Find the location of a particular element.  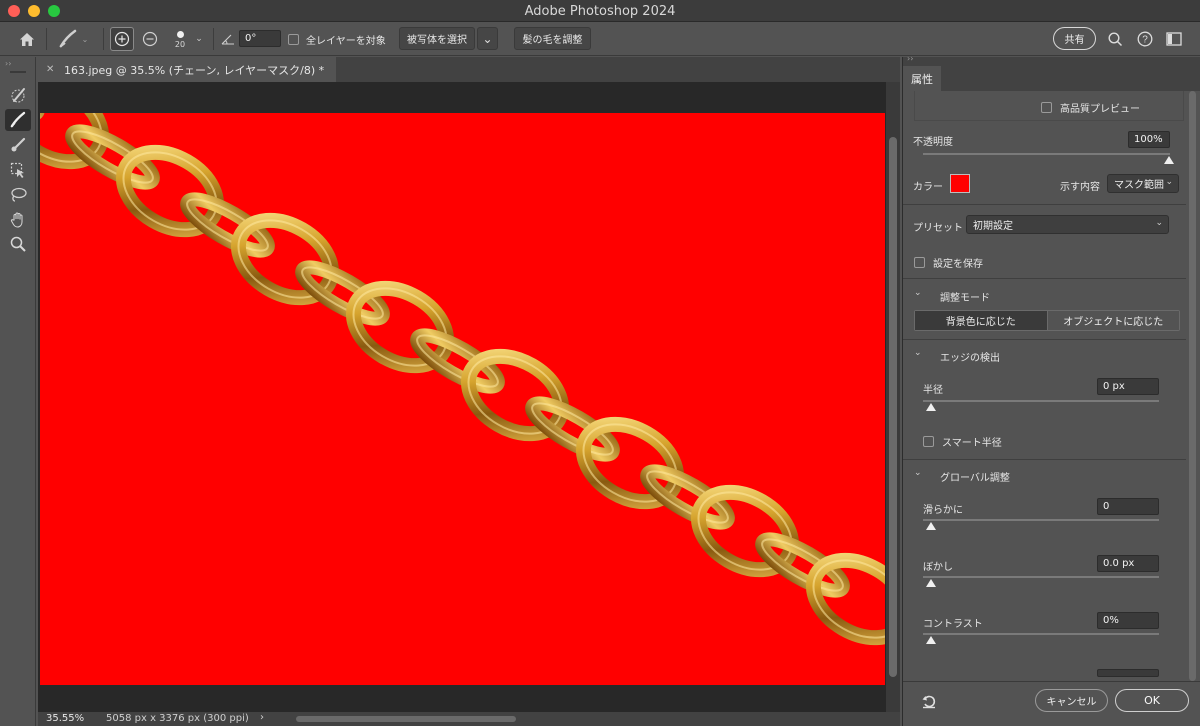

refine-hair-button: 髪の毛を調整 is located at coordinates (552, 38).